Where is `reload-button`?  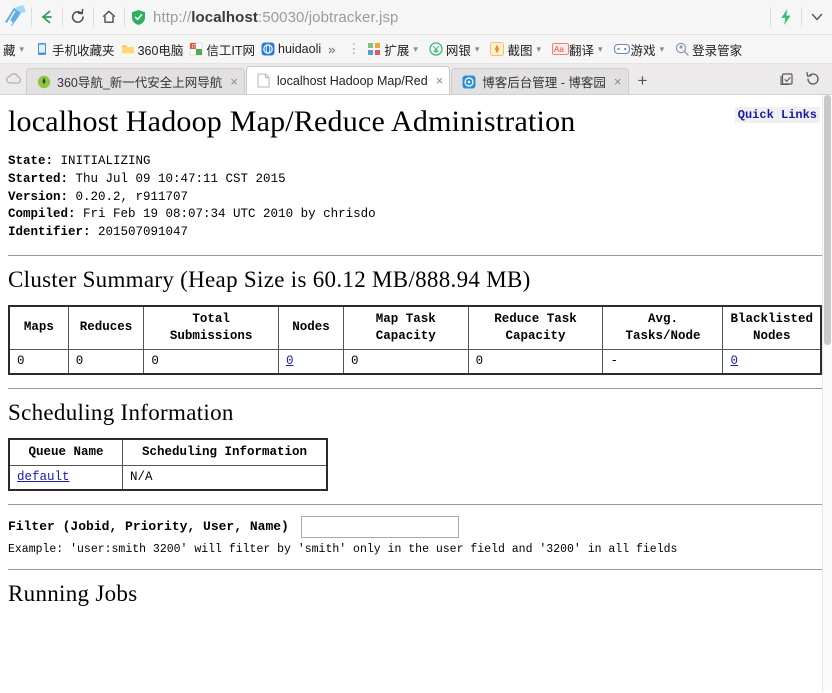
reload-button is located at coordinates (78, 17).